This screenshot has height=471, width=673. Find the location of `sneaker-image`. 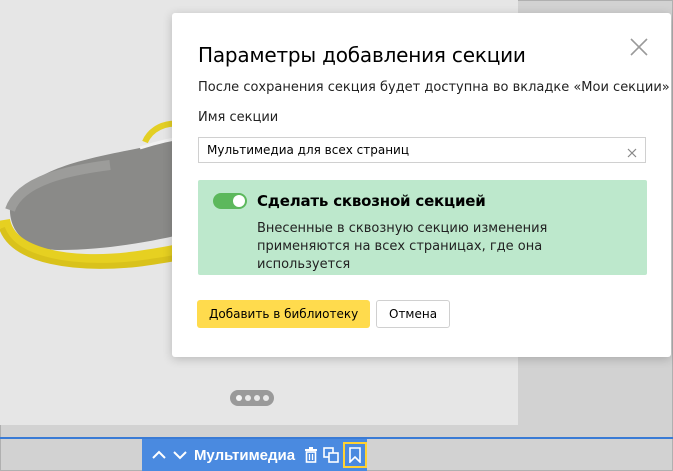

sneaker-image is located at coordinates (95, 194).